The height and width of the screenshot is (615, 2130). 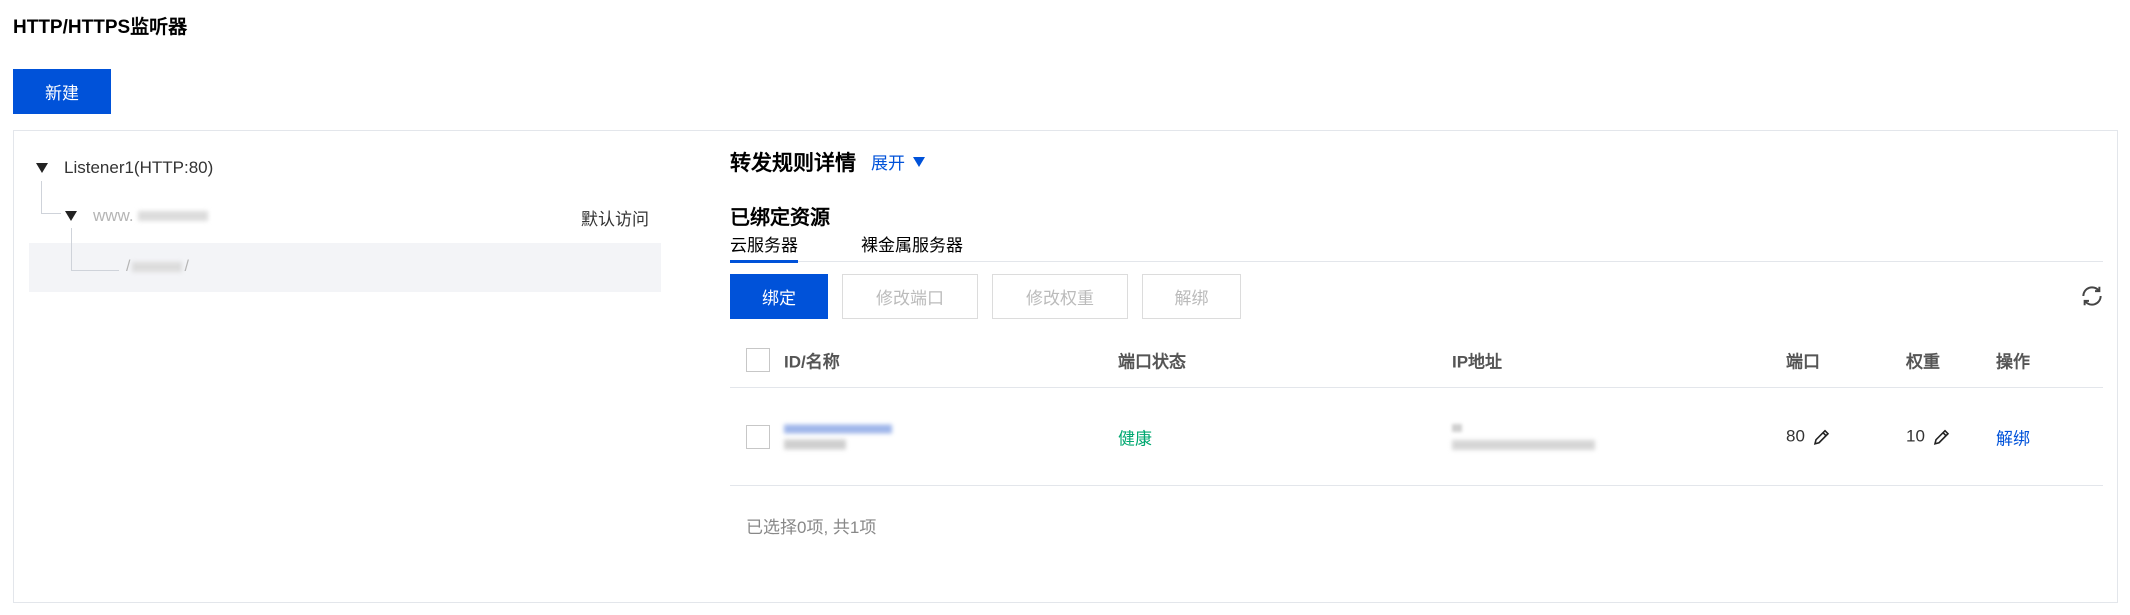 What do you see at coordinates (1523, 444) in the screenshot?
I see `redacted-ip` at bounding box center [1523, 444].